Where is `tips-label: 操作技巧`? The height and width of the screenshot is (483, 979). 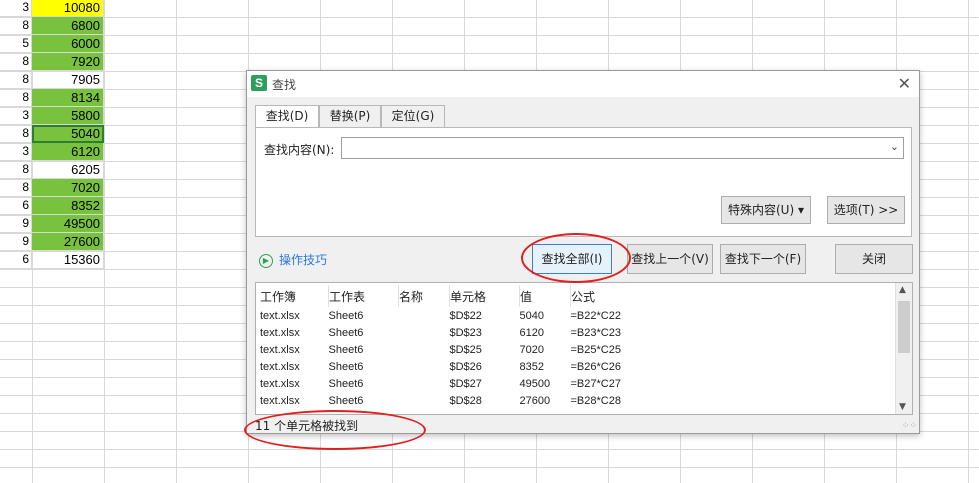
tips-label: 操作技巧 is located at coordinates (303, 260).